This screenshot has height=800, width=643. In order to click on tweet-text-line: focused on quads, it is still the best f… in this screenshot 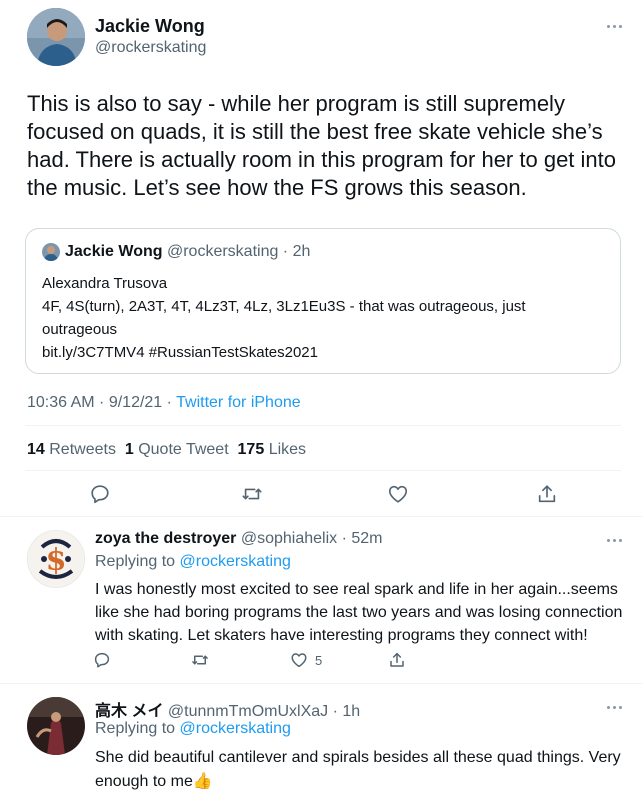, I will do `click(315, 131)`.